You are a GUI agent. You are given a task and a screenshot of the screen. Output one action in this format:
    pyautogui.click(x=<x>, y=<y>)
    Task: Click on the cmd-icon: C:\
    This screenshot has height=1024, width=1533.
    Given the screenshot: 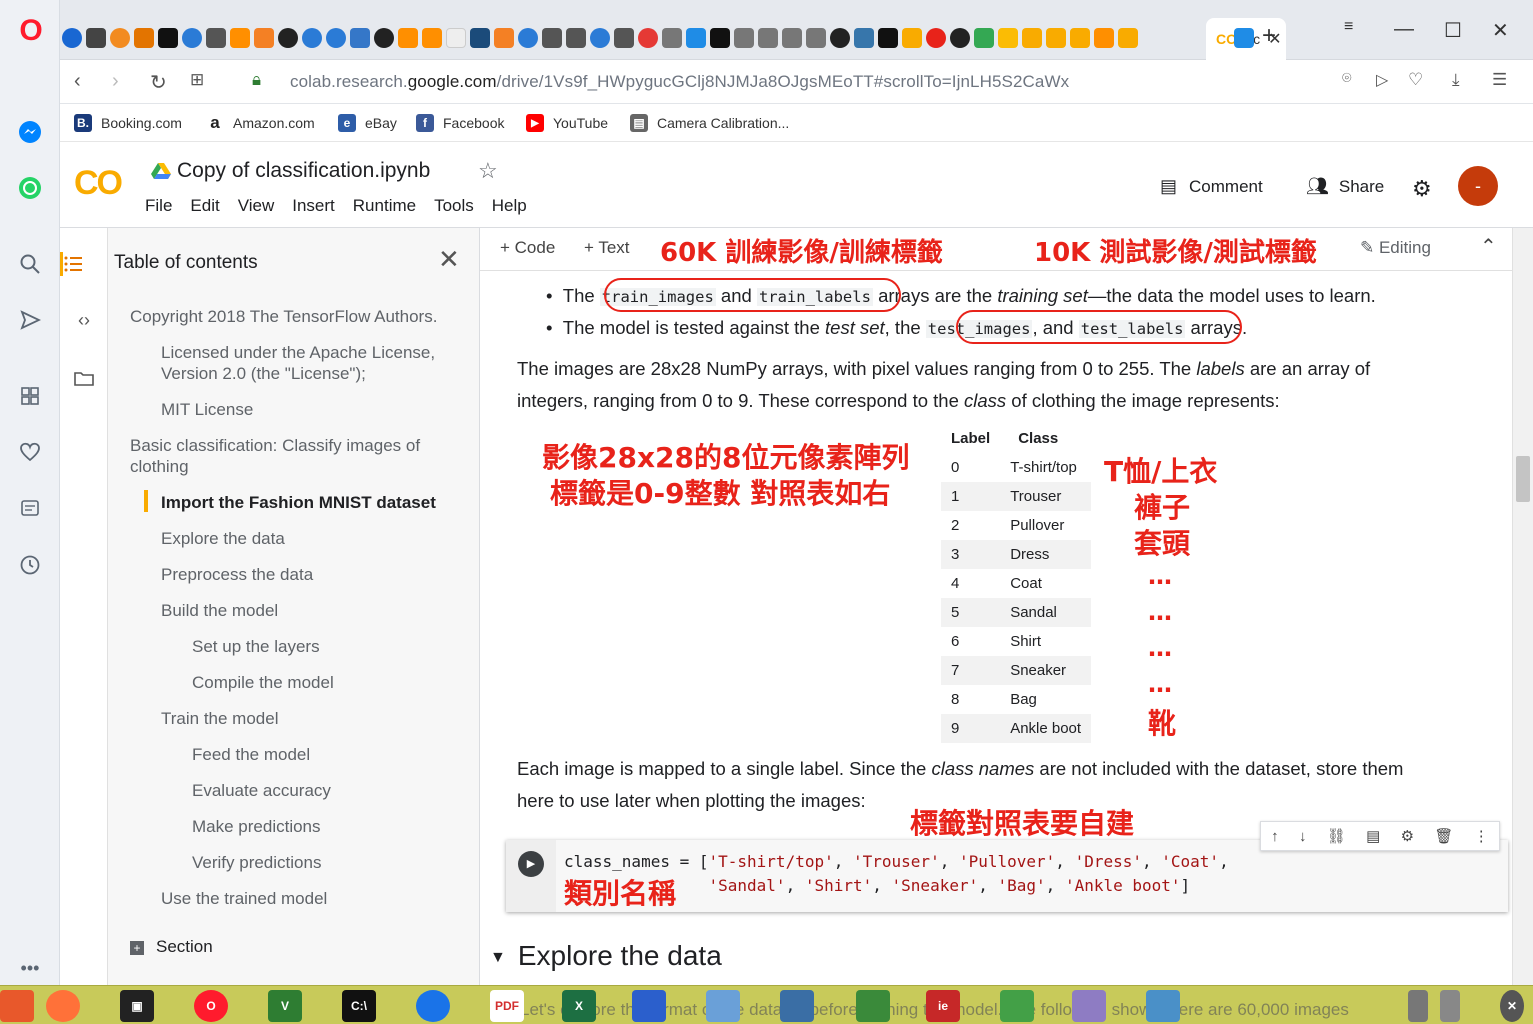 What is the action you would take?
    pyautogui.click(x=359, y=1006)
    